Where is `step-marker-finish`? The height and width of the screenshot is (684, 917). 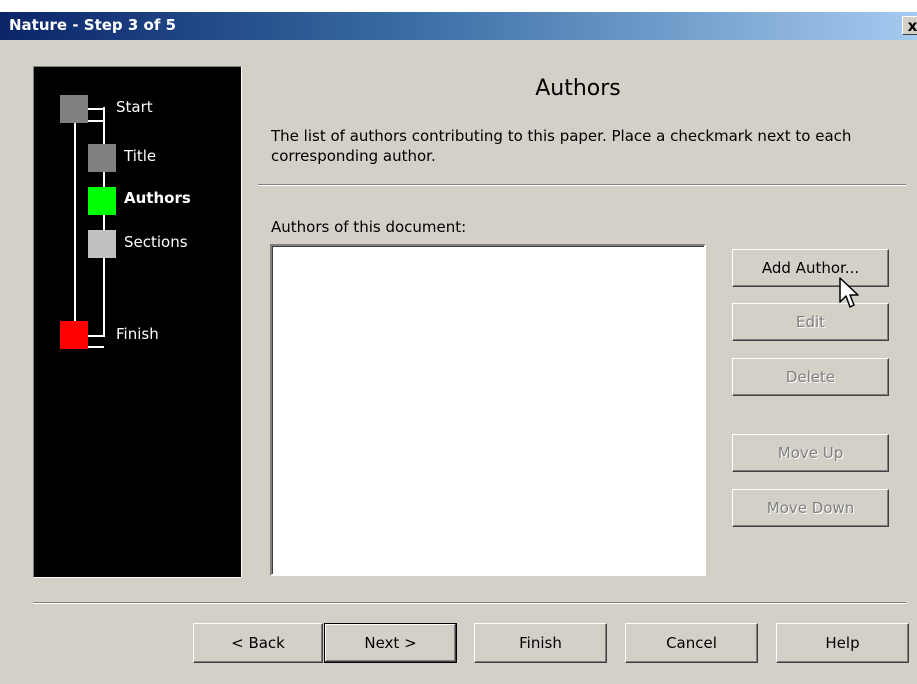 step-marker-finish is located at coordinates (74, 335).